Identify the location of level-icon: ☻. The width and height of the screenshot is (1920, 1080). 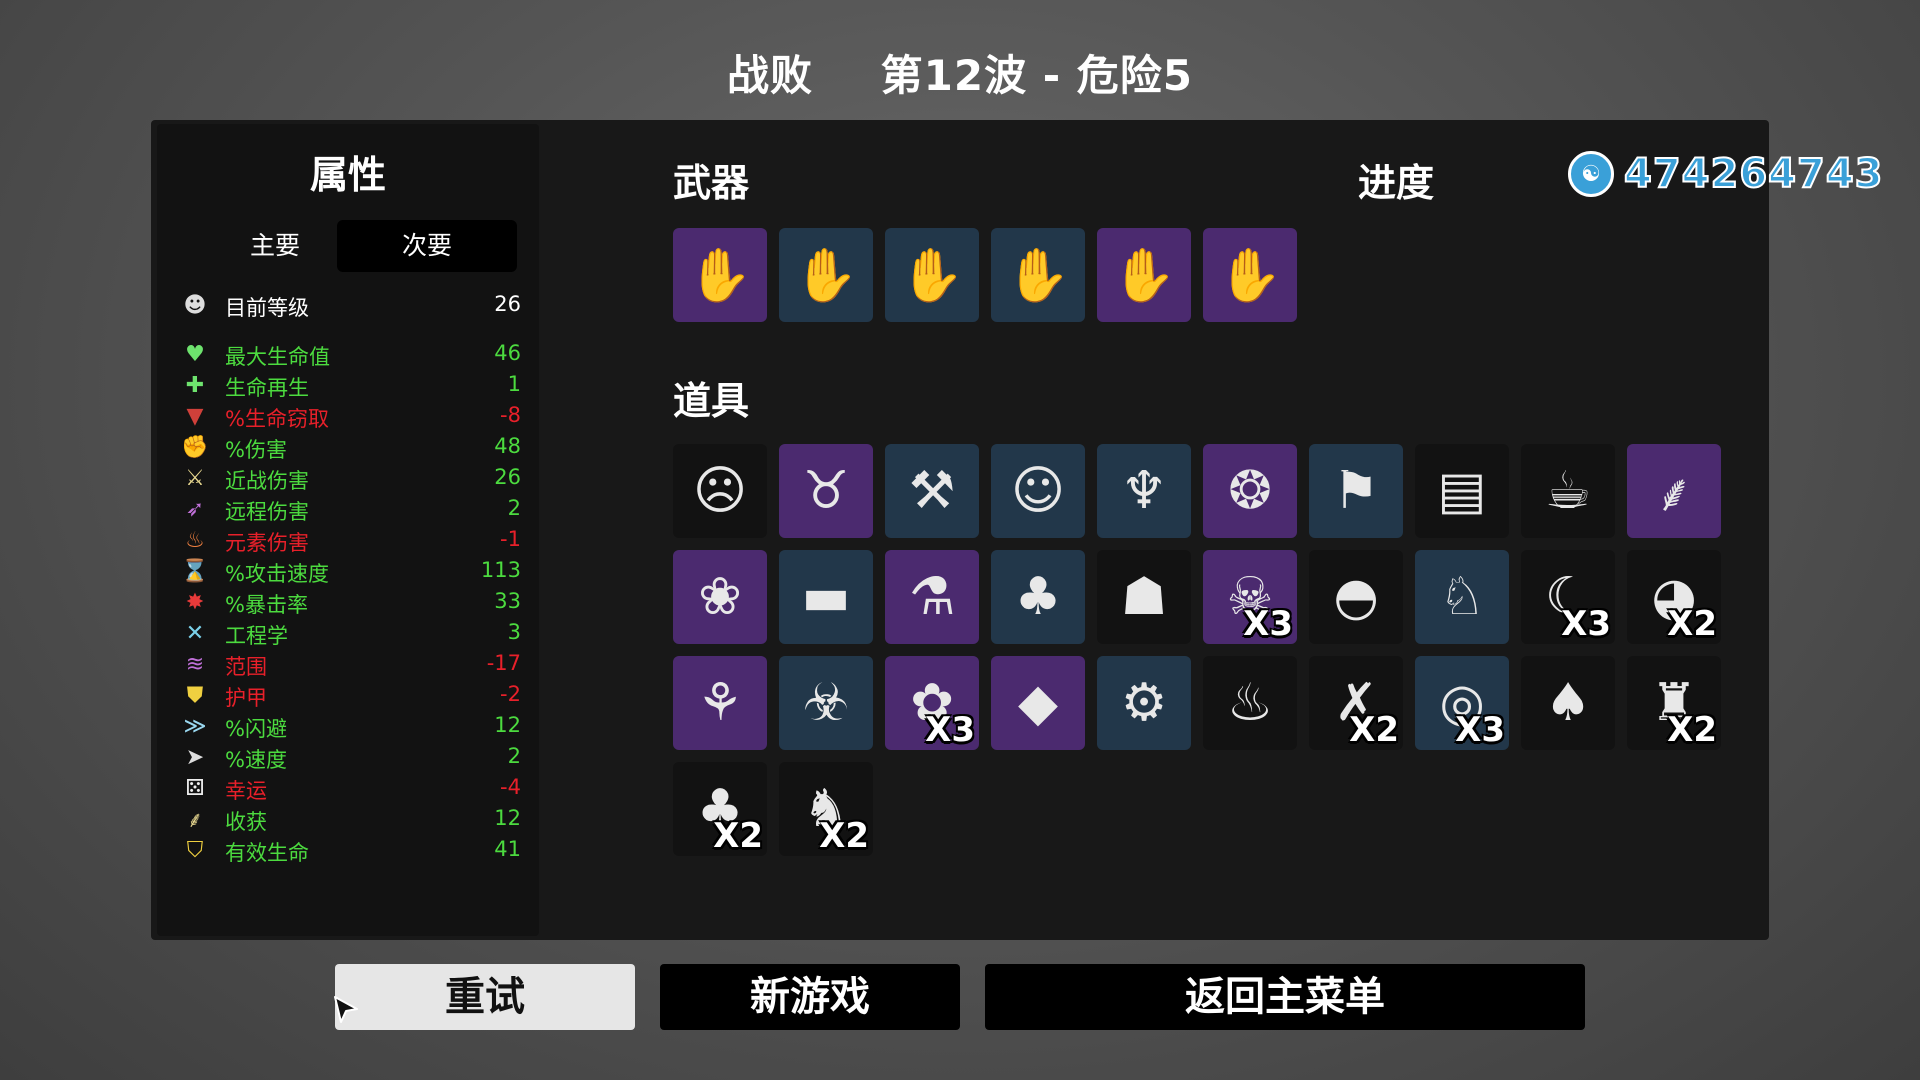
(195, 305).